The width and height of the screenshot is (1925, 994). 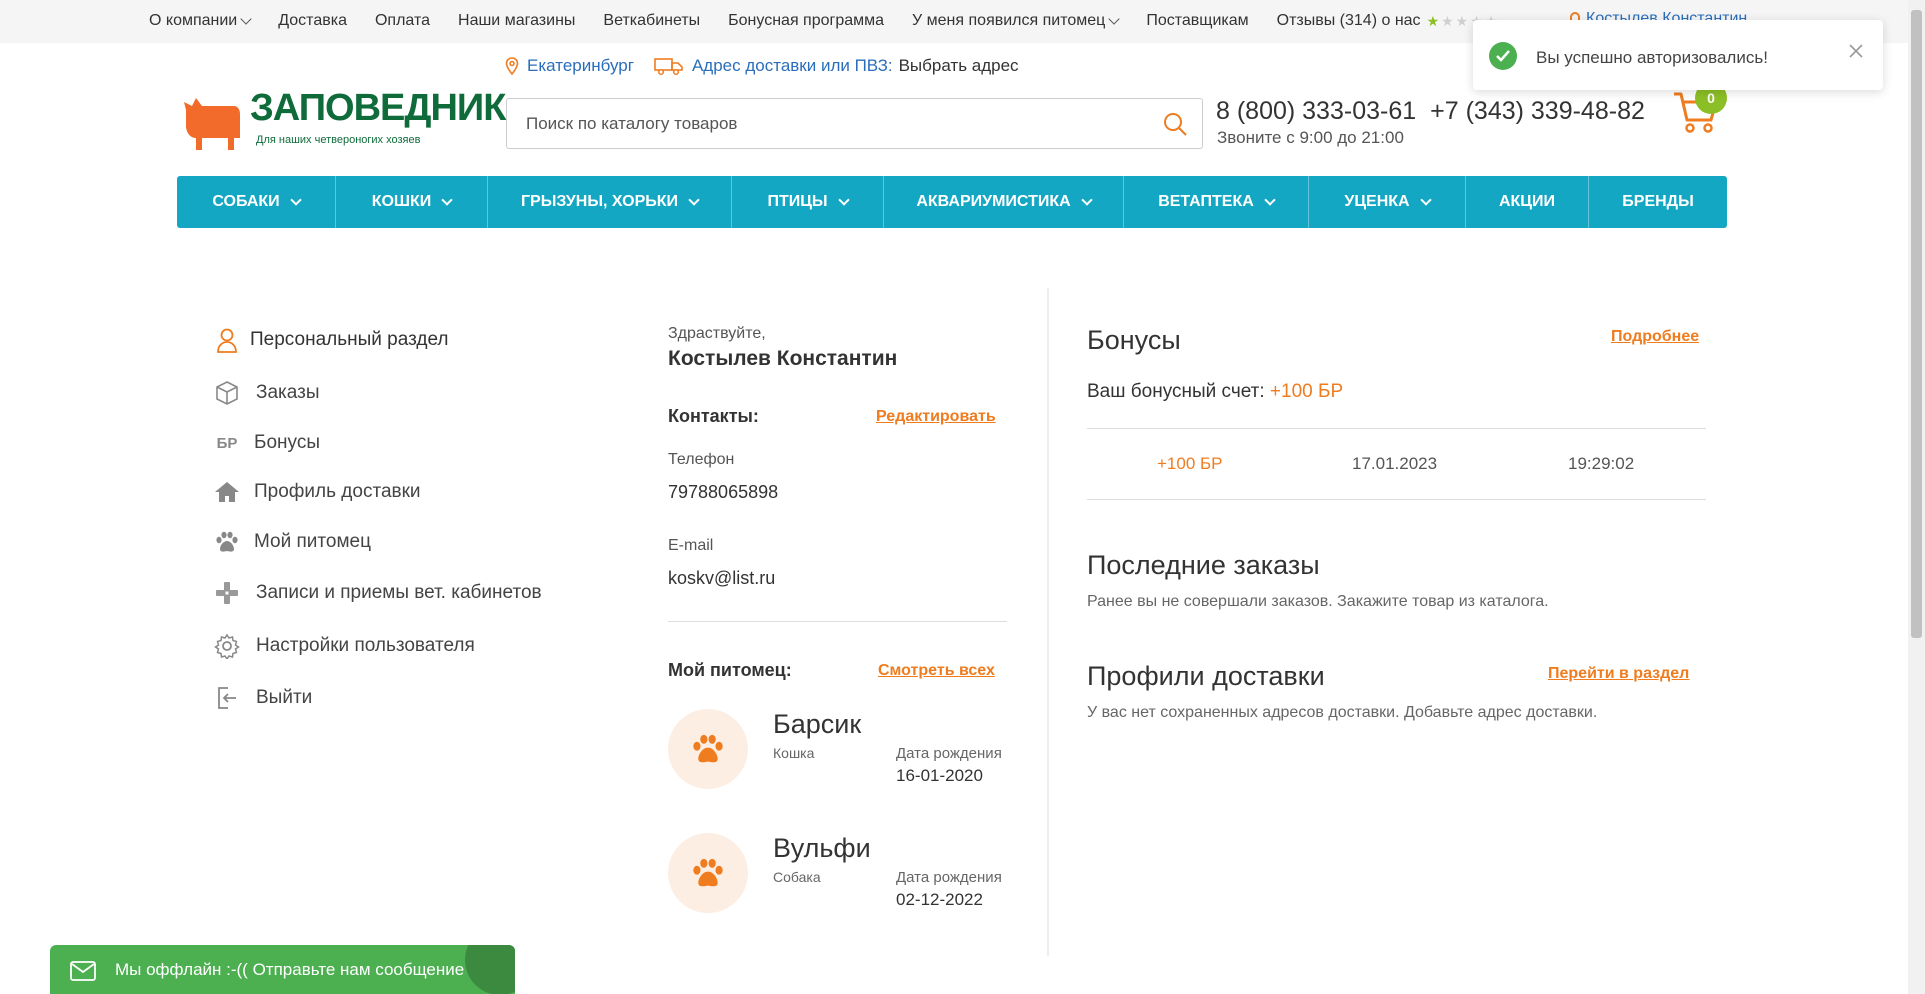 What do you see at coordinates (512, 66) in the screenshot?
I see `location-pin-icon` at bounding box center [512, 66].